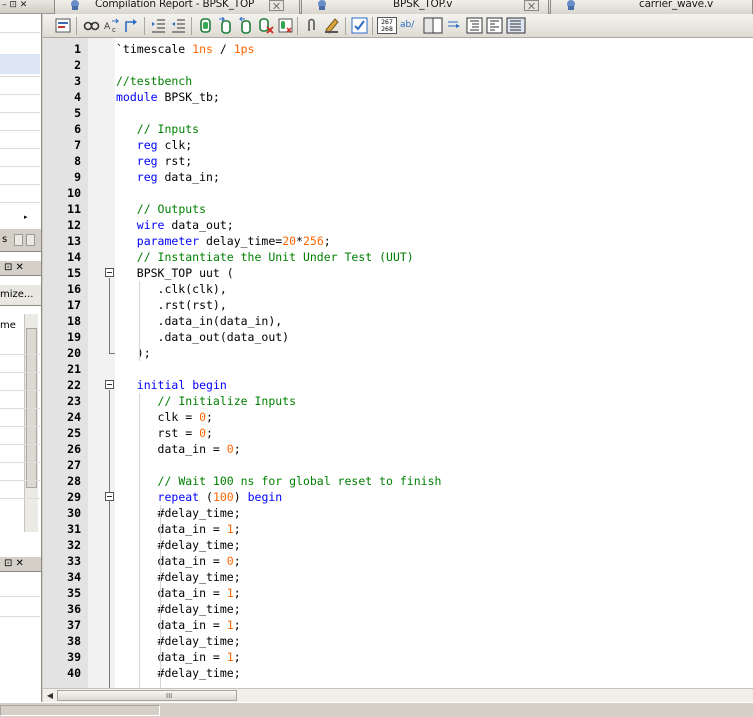 The width and height of the screenshot is (753, 717). Describe the element at coordinates (20, 390) in the screenshot. I see `list-item` at that location.